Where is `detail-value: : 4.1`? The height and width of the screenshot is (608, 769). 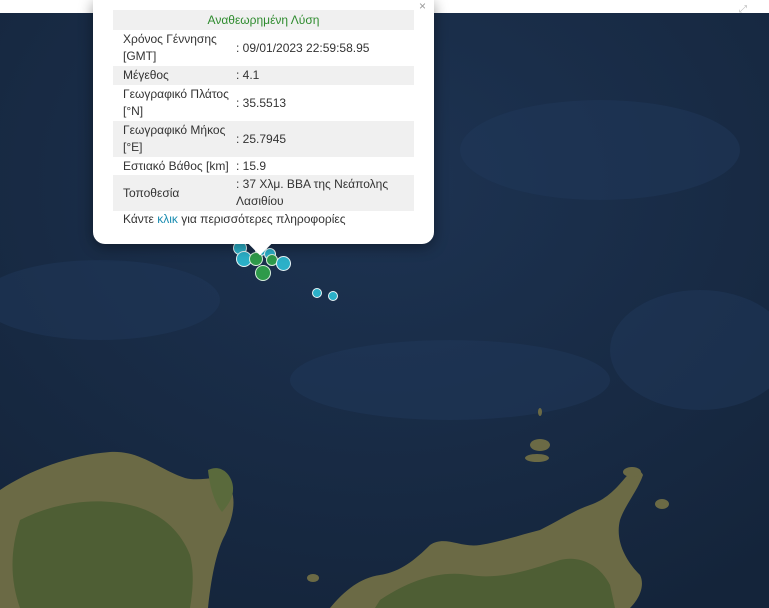
detail-value: : 4.1 is located at coordinates (248, 75).